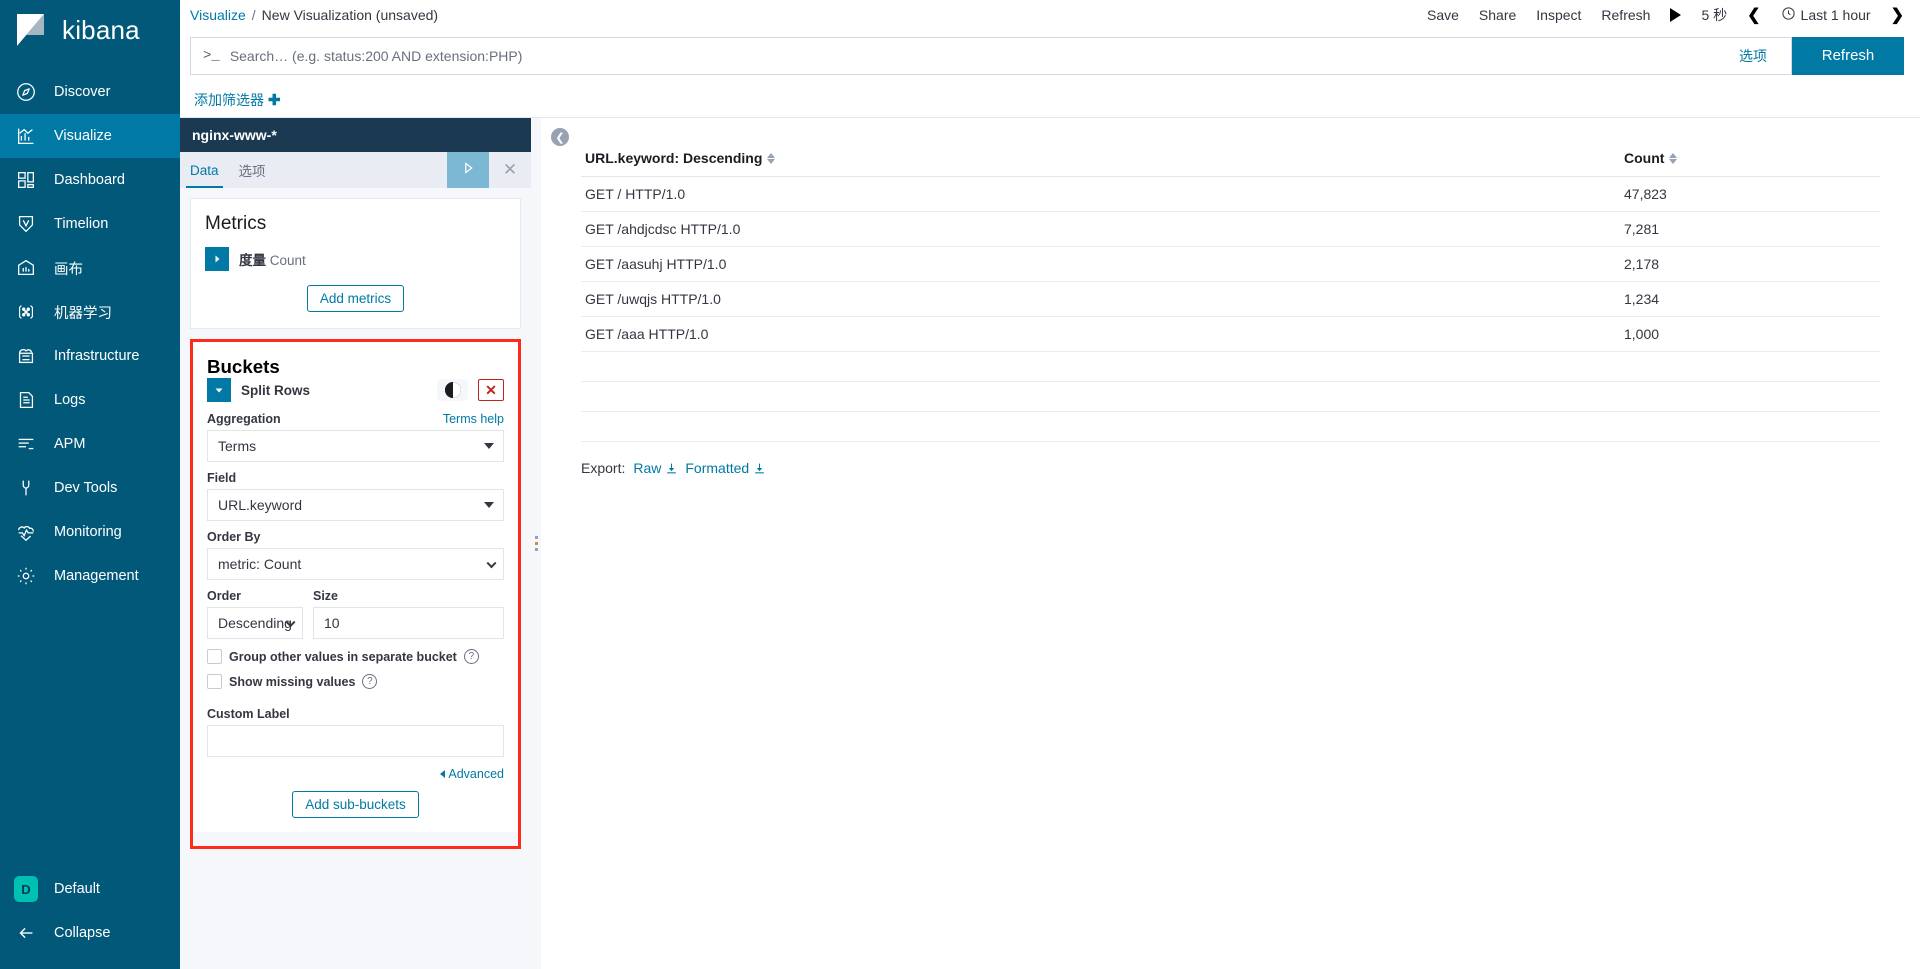  What do you see at coordinates (1676, 14) in the screenshot?
I see `play-icon` at bounding box center [1676, 14].